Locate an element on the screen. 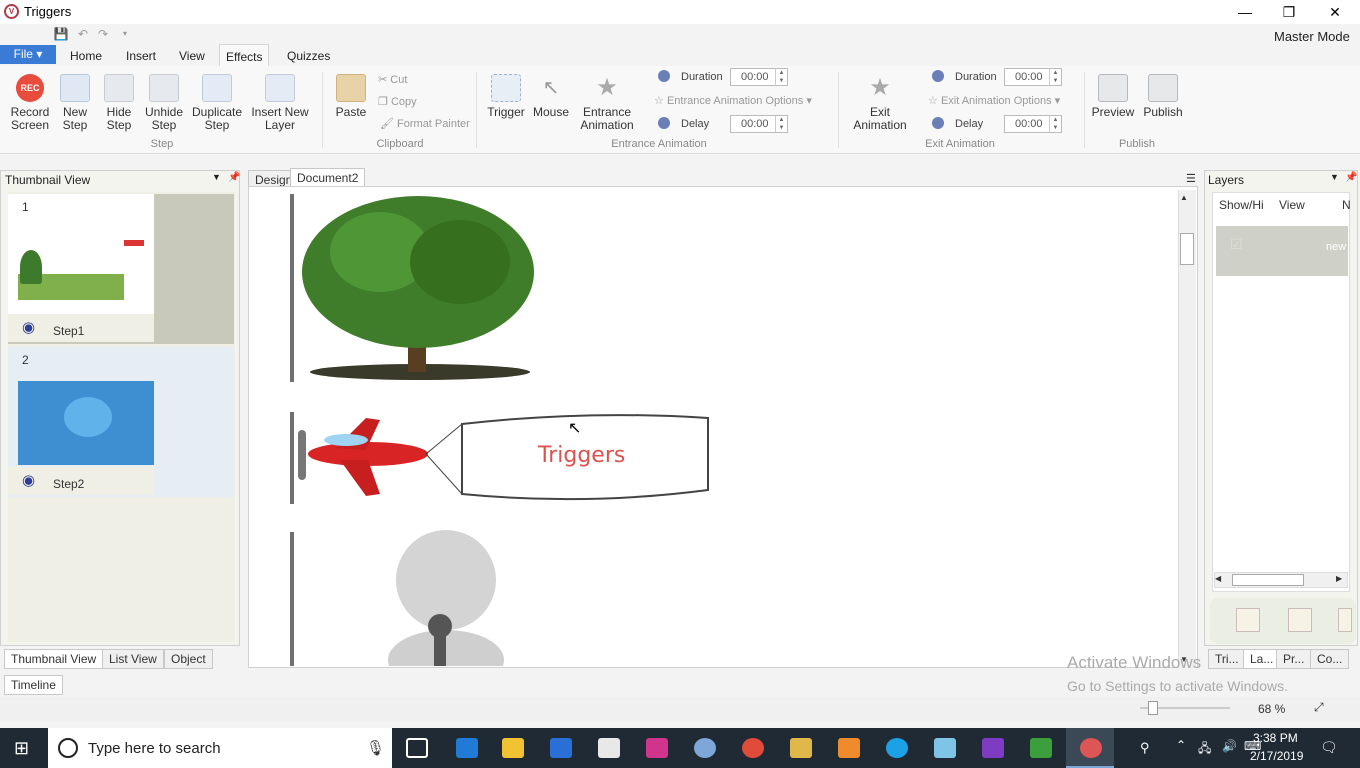 Image resolution: width=1360 pixels, height=768 pixels. paste-button: Paste is located at coordinates (351, 96).